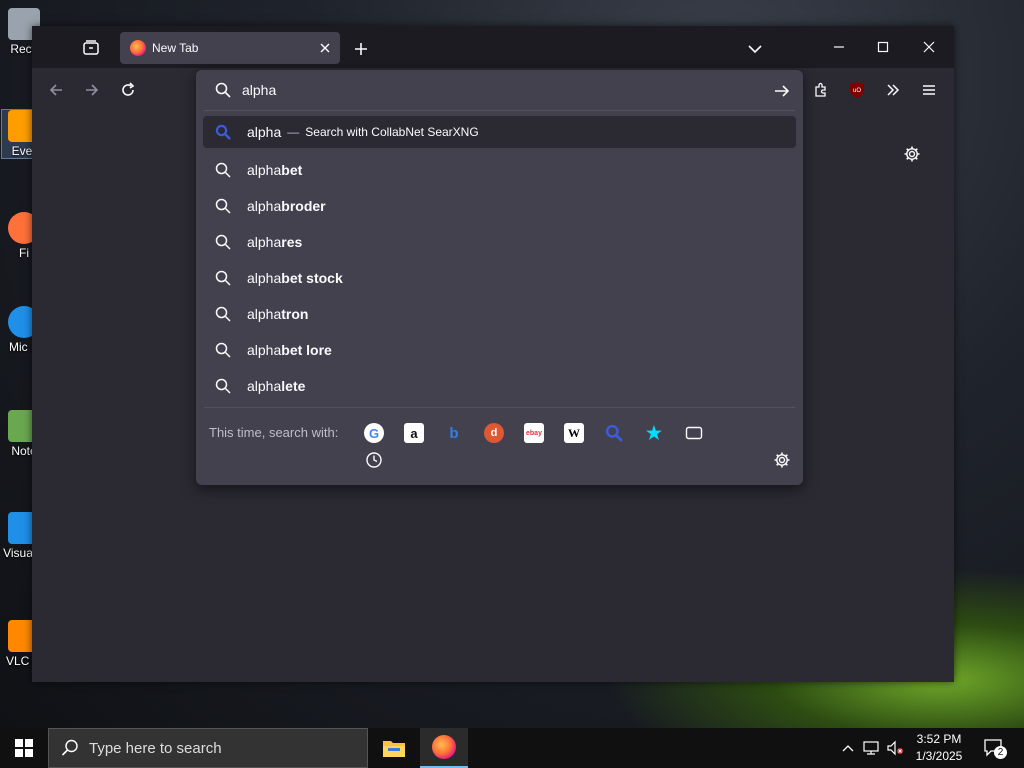 The image size is (1024, 768). I want to click on tabs-search-button, so click(694, 433).